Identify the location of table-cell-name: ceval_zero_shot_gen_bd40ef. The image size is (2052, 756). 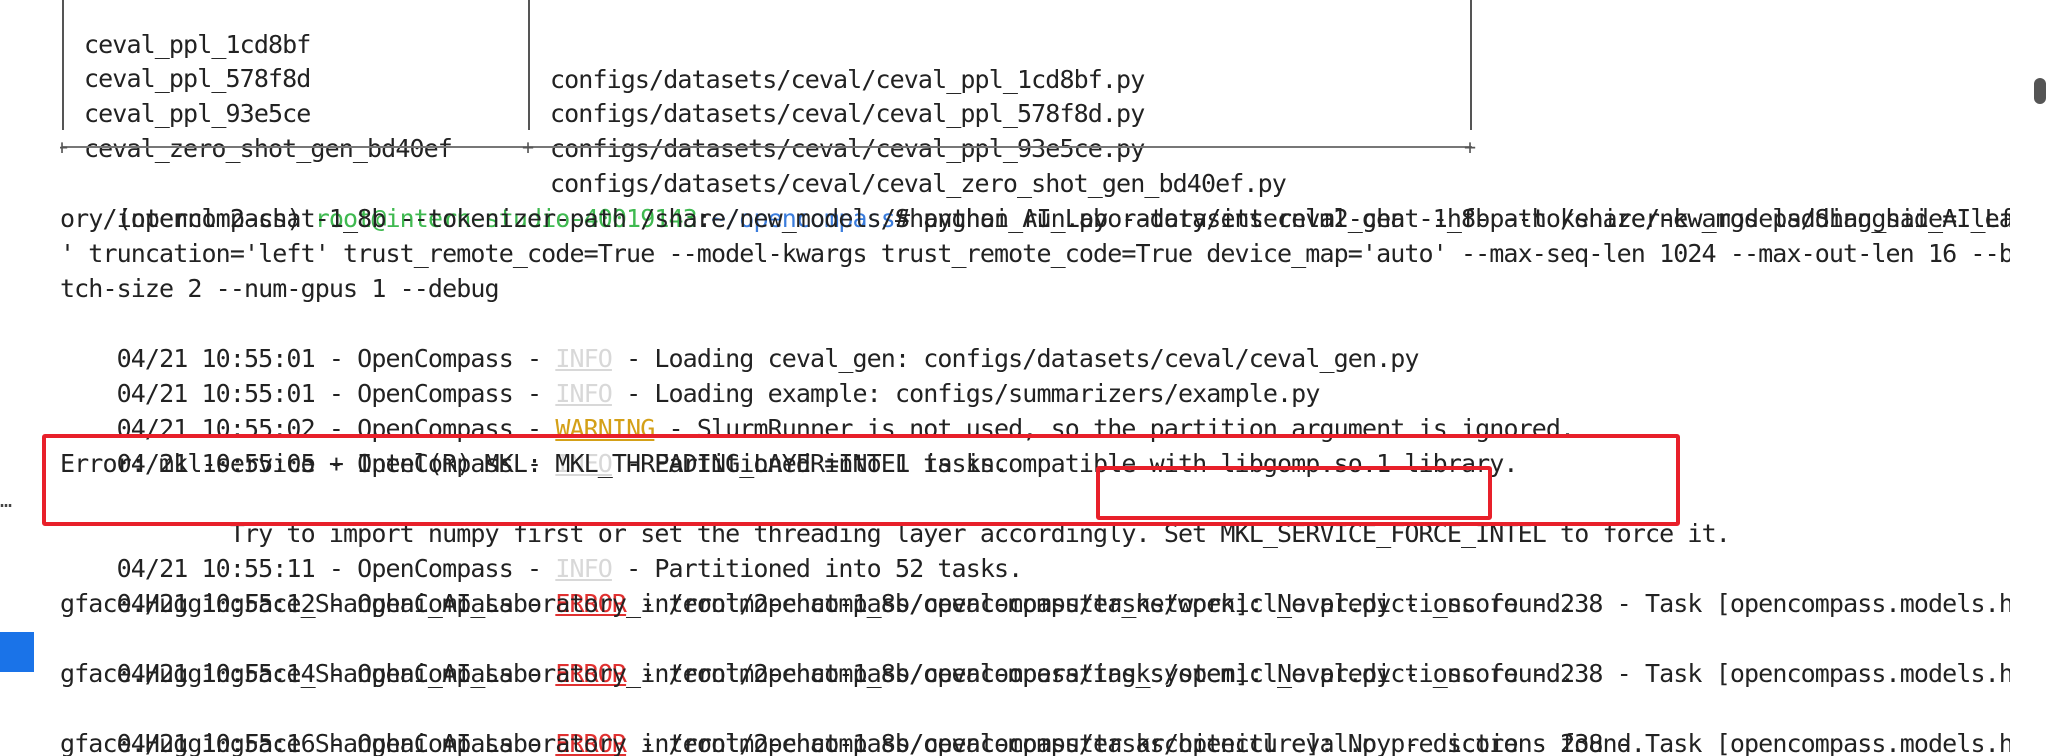
(268, 148).